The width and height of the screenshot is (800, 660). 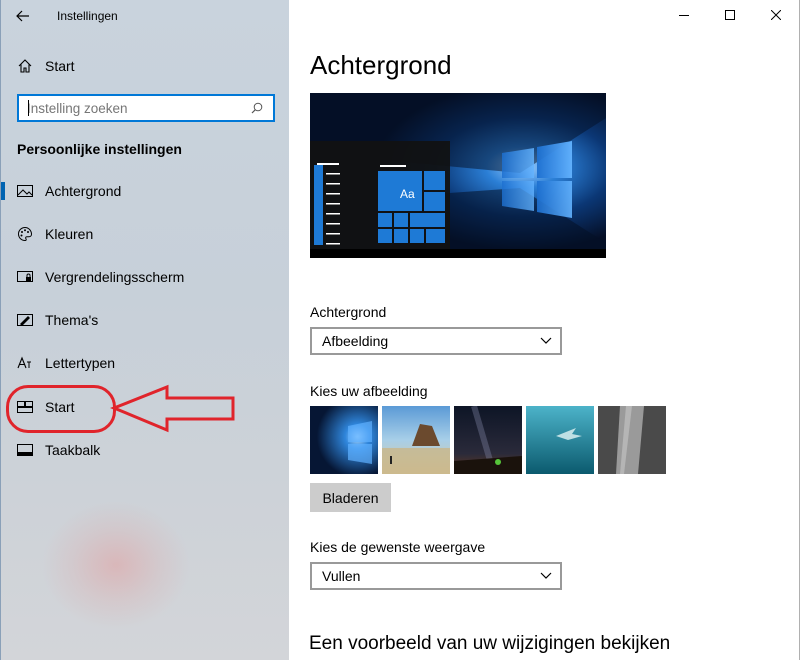 What do you see at coordinates (25, 450) in the screenshot?
I see `taskbar-icon` at bounding box center [25, 450].